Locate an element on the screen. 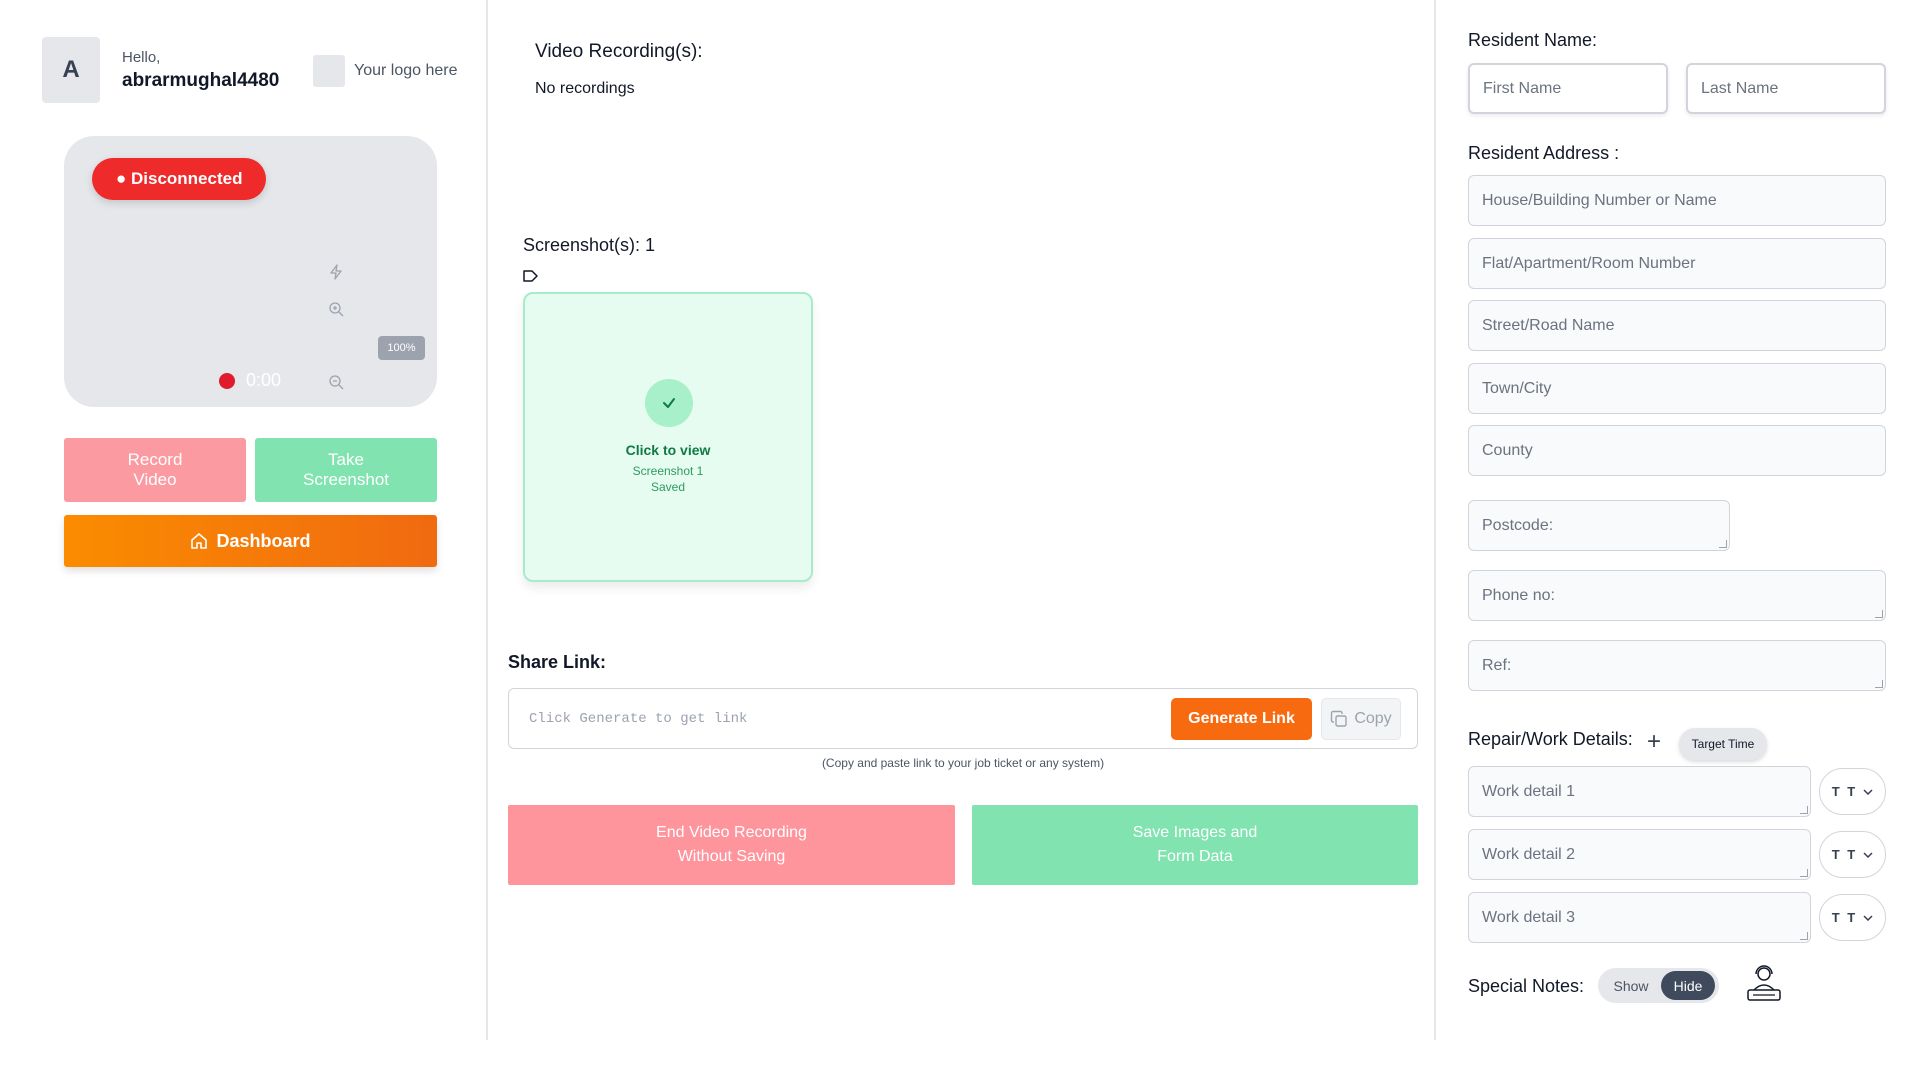  zoom-level-badge: 100% is located at coordinates (401, 348).